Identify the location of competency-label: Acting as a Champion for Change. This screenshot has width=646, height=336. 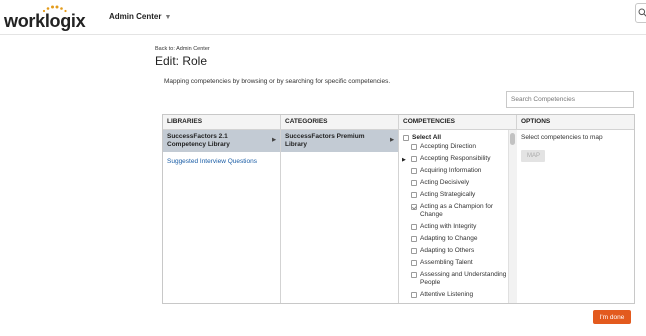
(456, 210).